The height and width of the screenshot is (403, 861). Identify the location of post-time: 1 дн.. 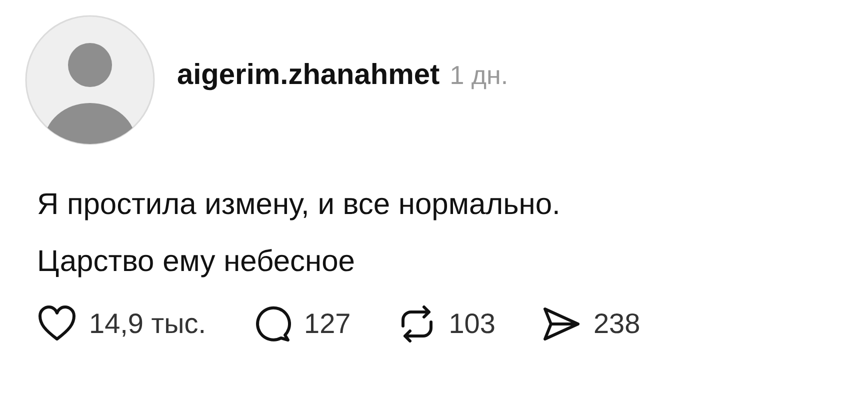
(479, 75).